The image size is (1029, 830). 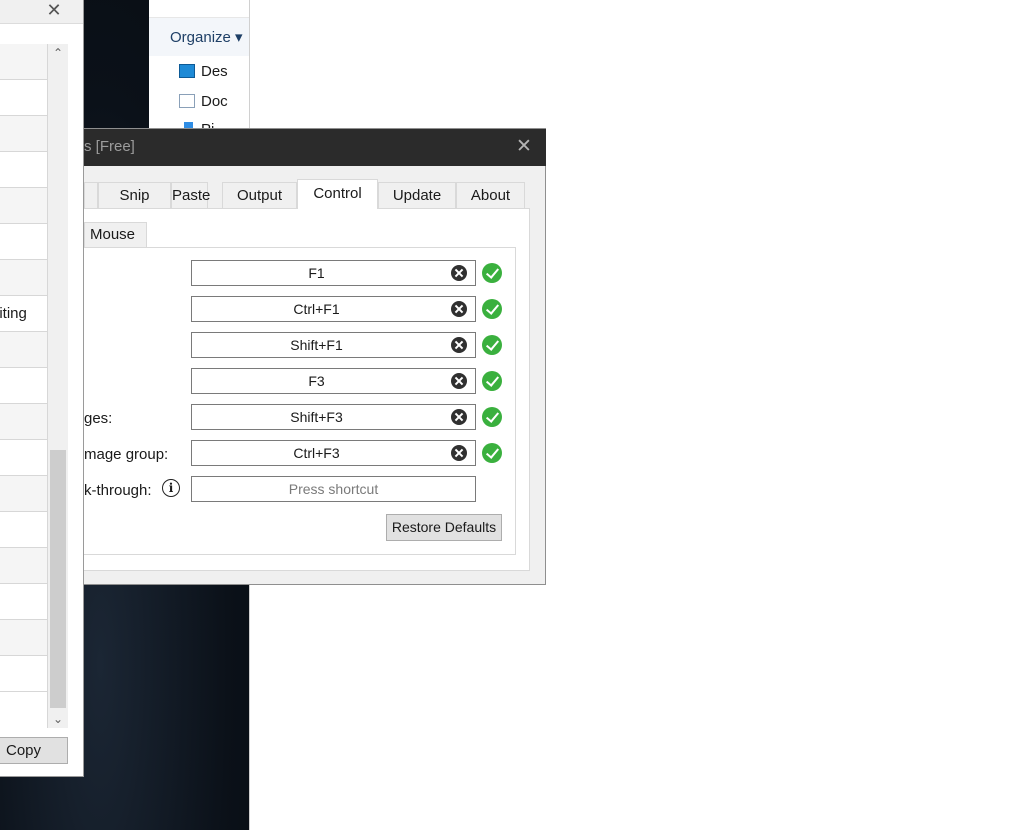 What do you see at coordinates (58, 53) in the screenshot?
I see `scroll-up-icon: ⌃` at bounding box center [58, 53].